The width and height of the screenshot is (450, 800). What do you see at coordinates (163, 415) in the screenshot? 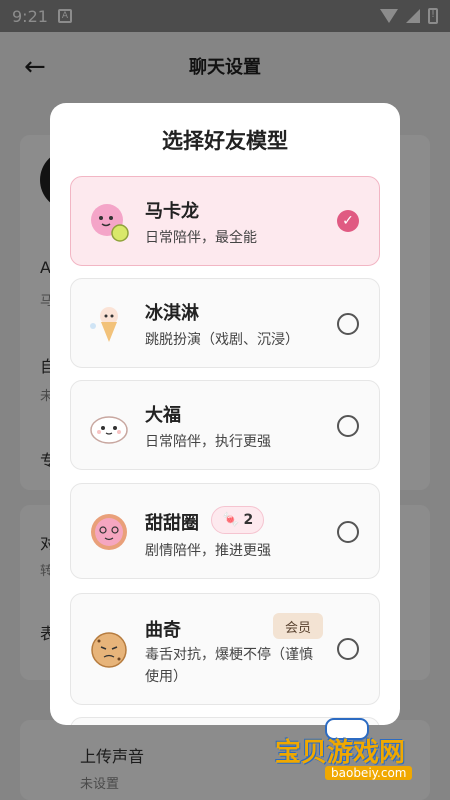
I see `option-name: 大福` at bounding box center [163, 415].